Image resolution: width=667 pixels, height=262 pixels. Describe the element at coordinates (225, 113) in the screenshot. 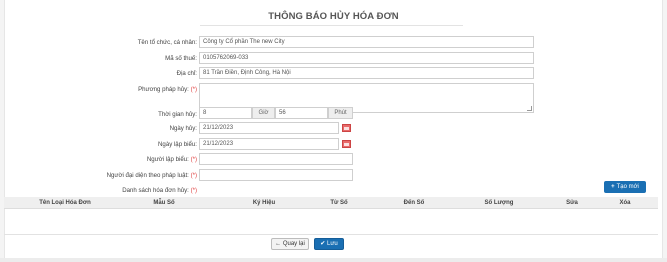

I see `hour-input: 8` at that location.